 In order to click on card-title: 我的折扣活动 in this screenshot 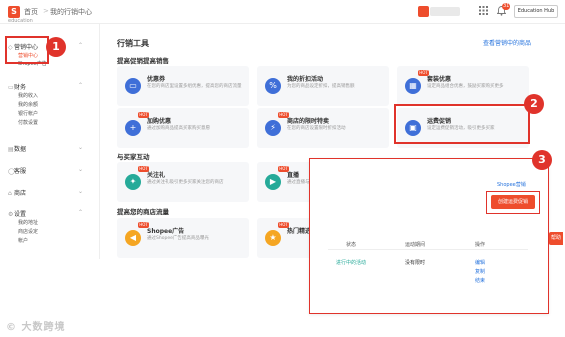, I will do `click(305, 79)`.